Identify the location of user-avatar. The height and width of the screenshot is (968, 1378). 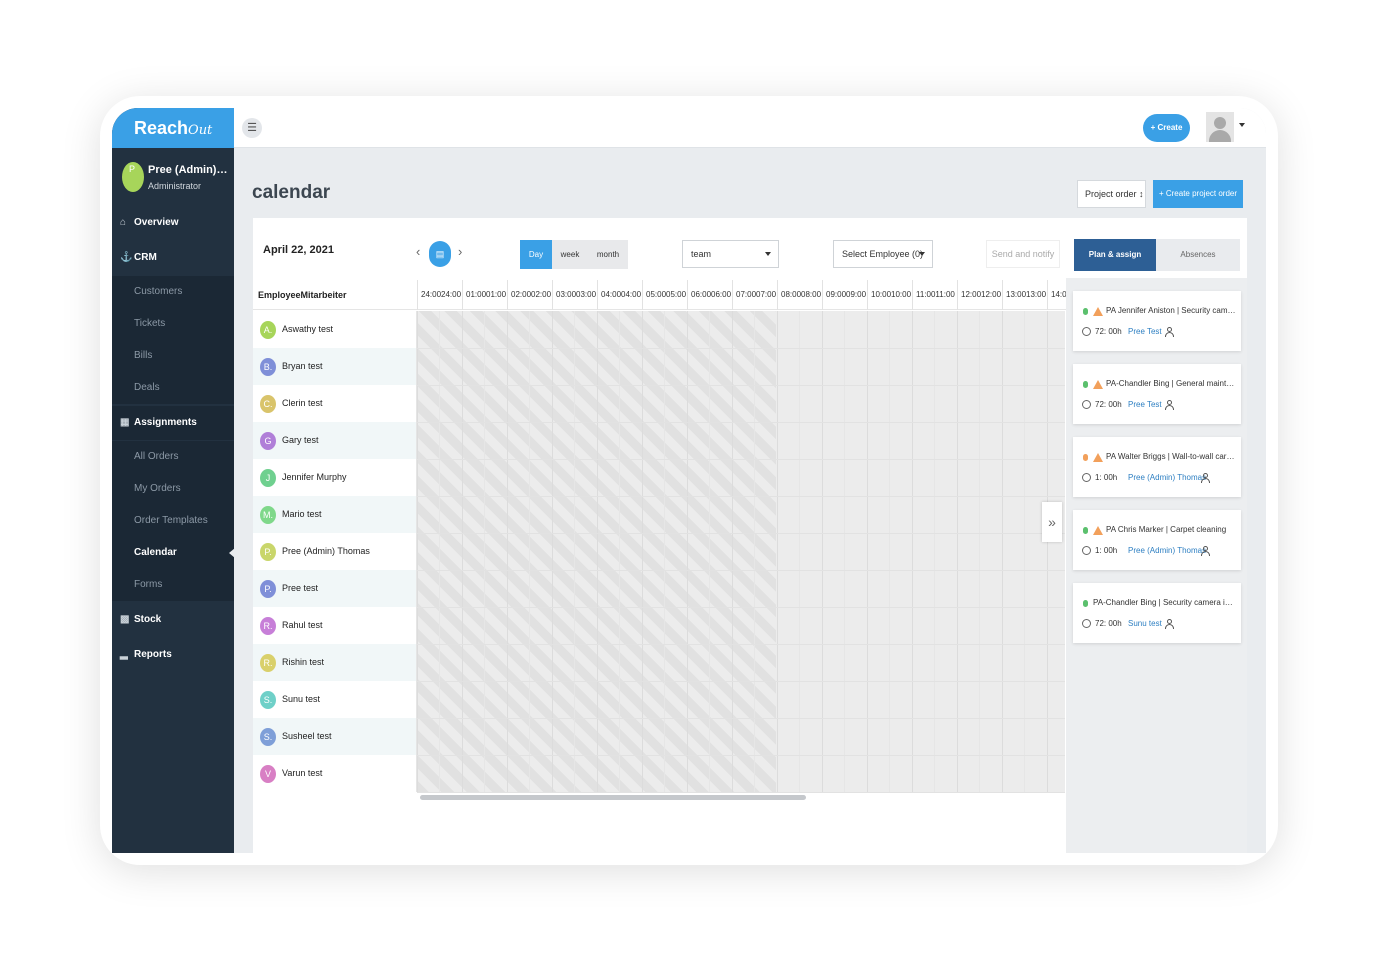
(1220, 127).